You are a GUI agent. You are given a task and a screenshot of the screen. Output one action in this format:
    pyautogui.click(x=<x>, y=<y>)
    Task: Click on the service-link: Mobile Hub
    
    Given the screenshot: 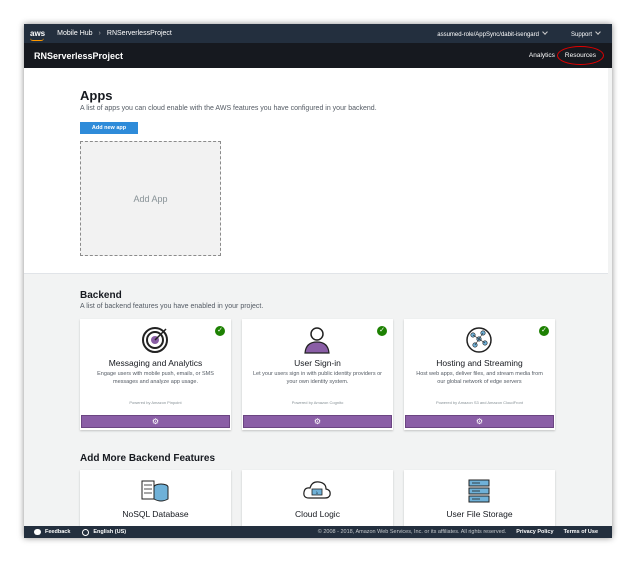 What is the action you would take?
    pyautogui.click(x=74, y=33)
    